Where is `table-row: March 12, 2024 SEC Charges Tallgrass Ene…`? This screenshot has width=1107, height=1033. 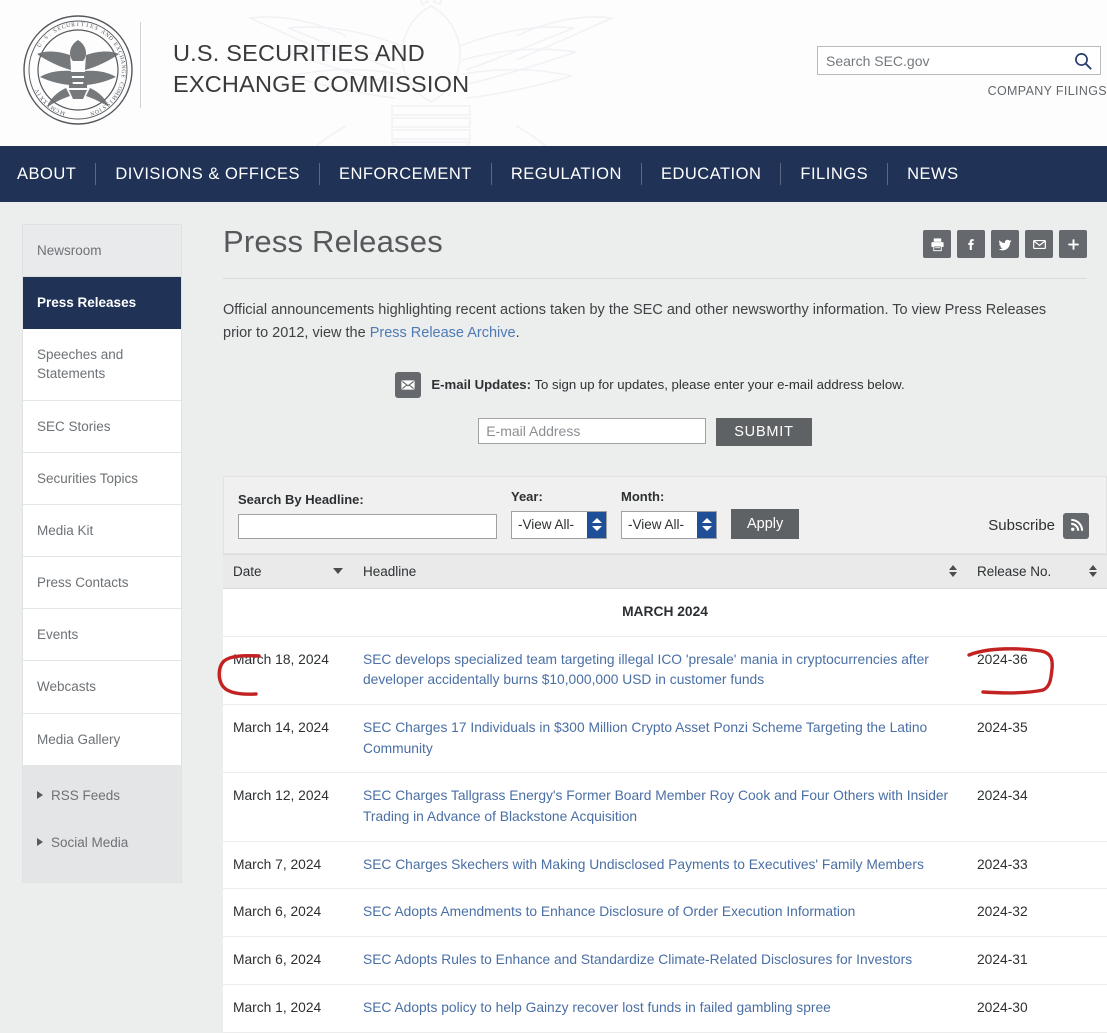 table-row: March 12, 2024 SEC Charges Tallgrass Ene… is located at coordinates (665, 807).